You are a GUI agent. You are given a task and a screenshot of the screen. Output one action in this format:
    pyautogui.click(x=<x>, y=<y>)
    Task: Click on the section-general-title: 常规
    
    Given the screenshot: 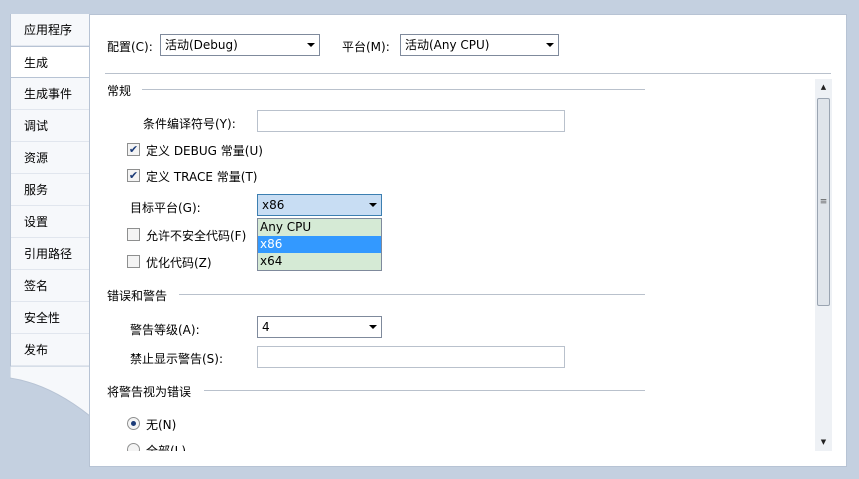 What is the action you would take?
    pyautogui.click(x=119, y=91)
    